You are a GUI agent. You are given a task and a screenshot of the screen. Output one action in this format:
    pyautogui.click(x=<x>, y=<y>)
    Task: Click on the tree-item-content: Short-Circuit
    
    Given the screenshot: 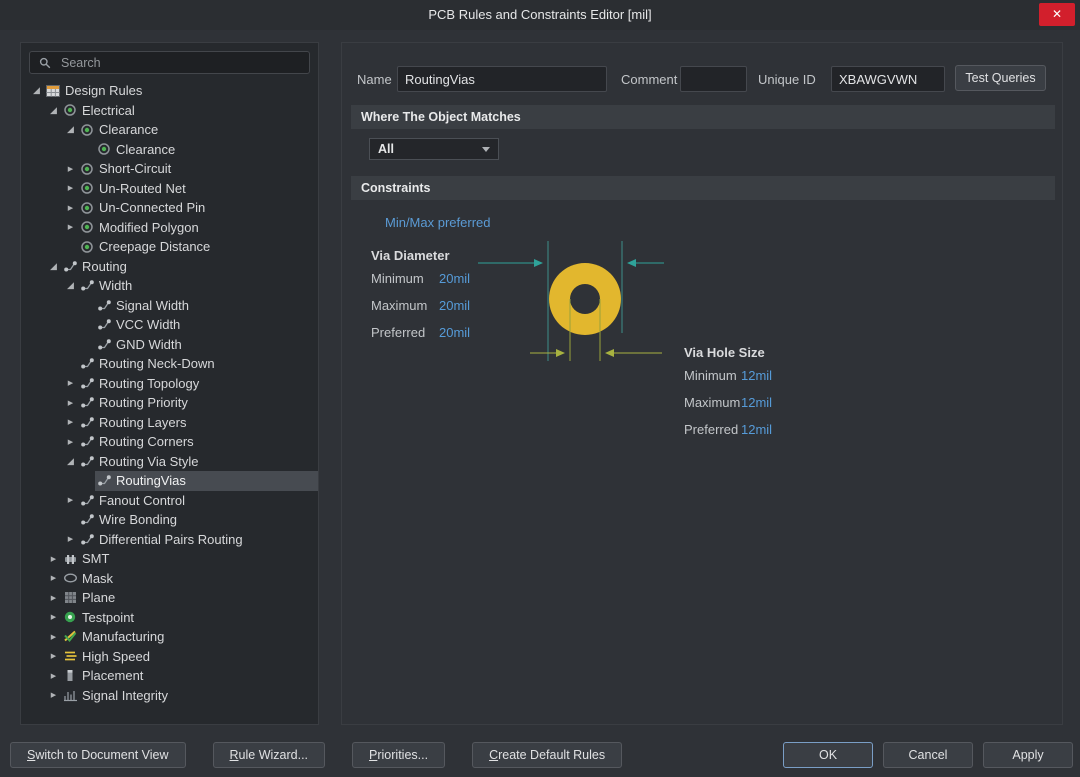 What is the action you would take?
    pyautogui.click(x=198, y=169)
    